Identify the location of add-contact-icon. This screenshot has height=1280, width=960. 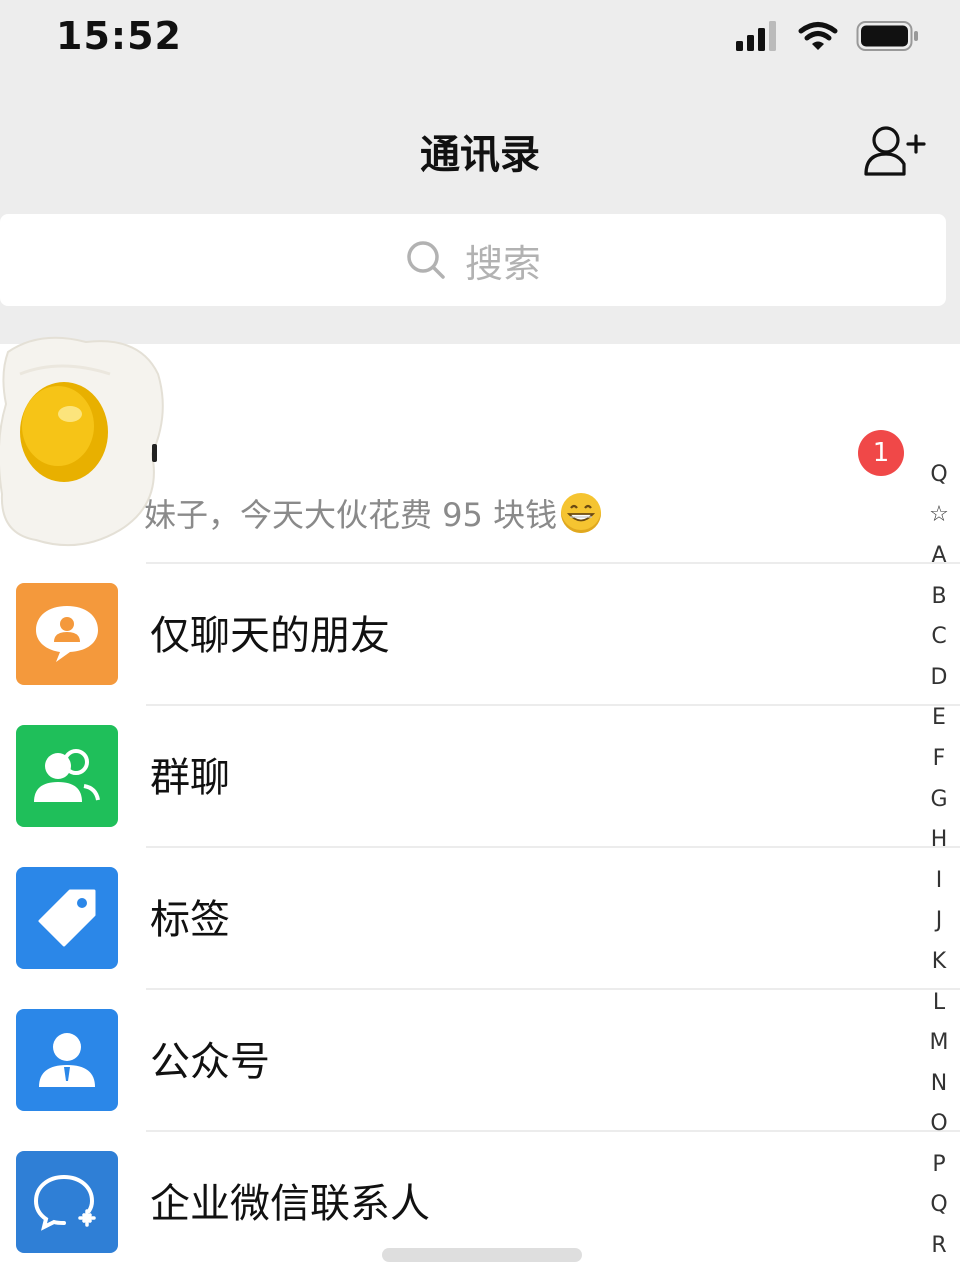
(894, 150).